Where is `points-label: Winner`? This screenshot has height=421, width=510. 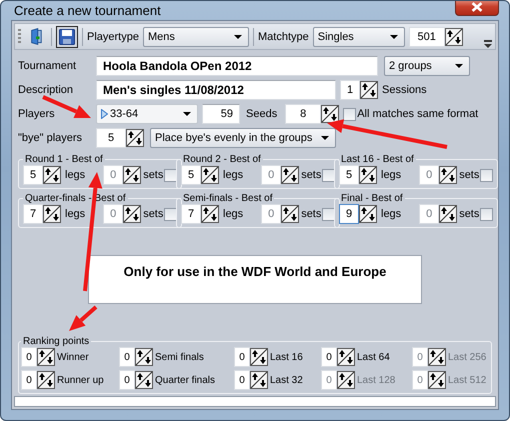
points-label: Winner is located at coordinates (73, 357).